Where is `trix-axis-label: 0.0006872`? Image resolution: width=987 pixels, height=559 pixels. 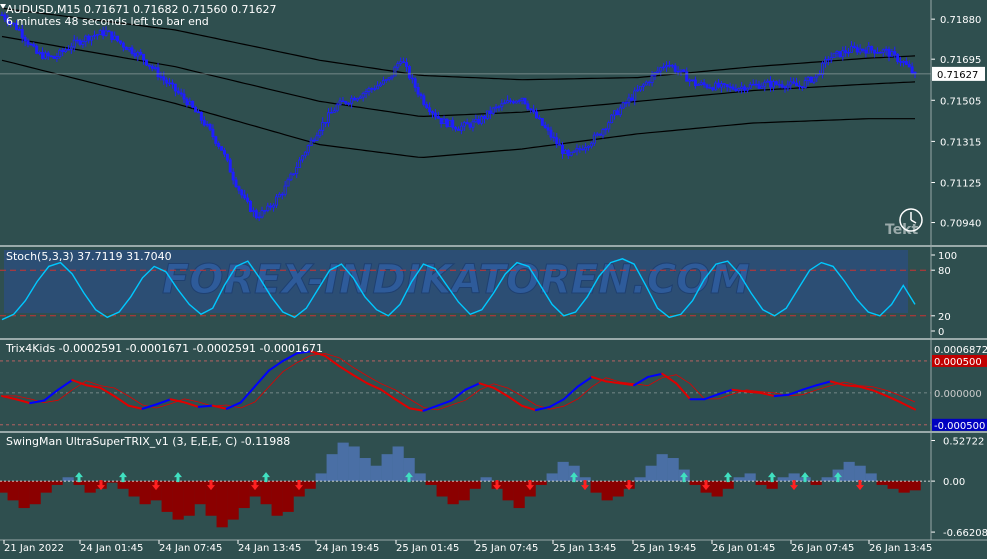
trix-axis-label: 0.0006872 is located at coordinates (960, 350).